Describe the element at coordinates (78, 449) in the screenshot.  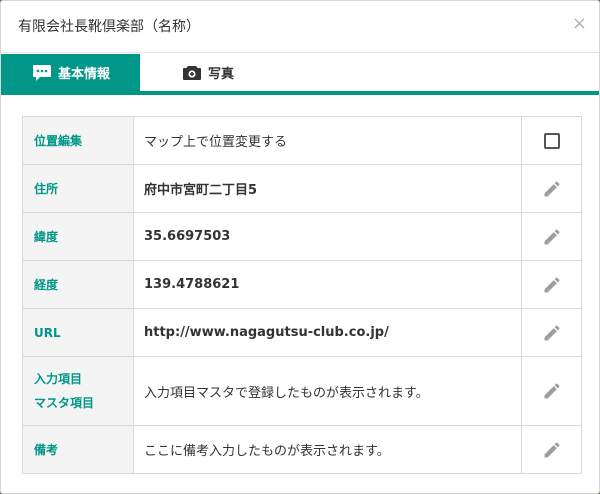
I see `row-label: 備考` at that location.